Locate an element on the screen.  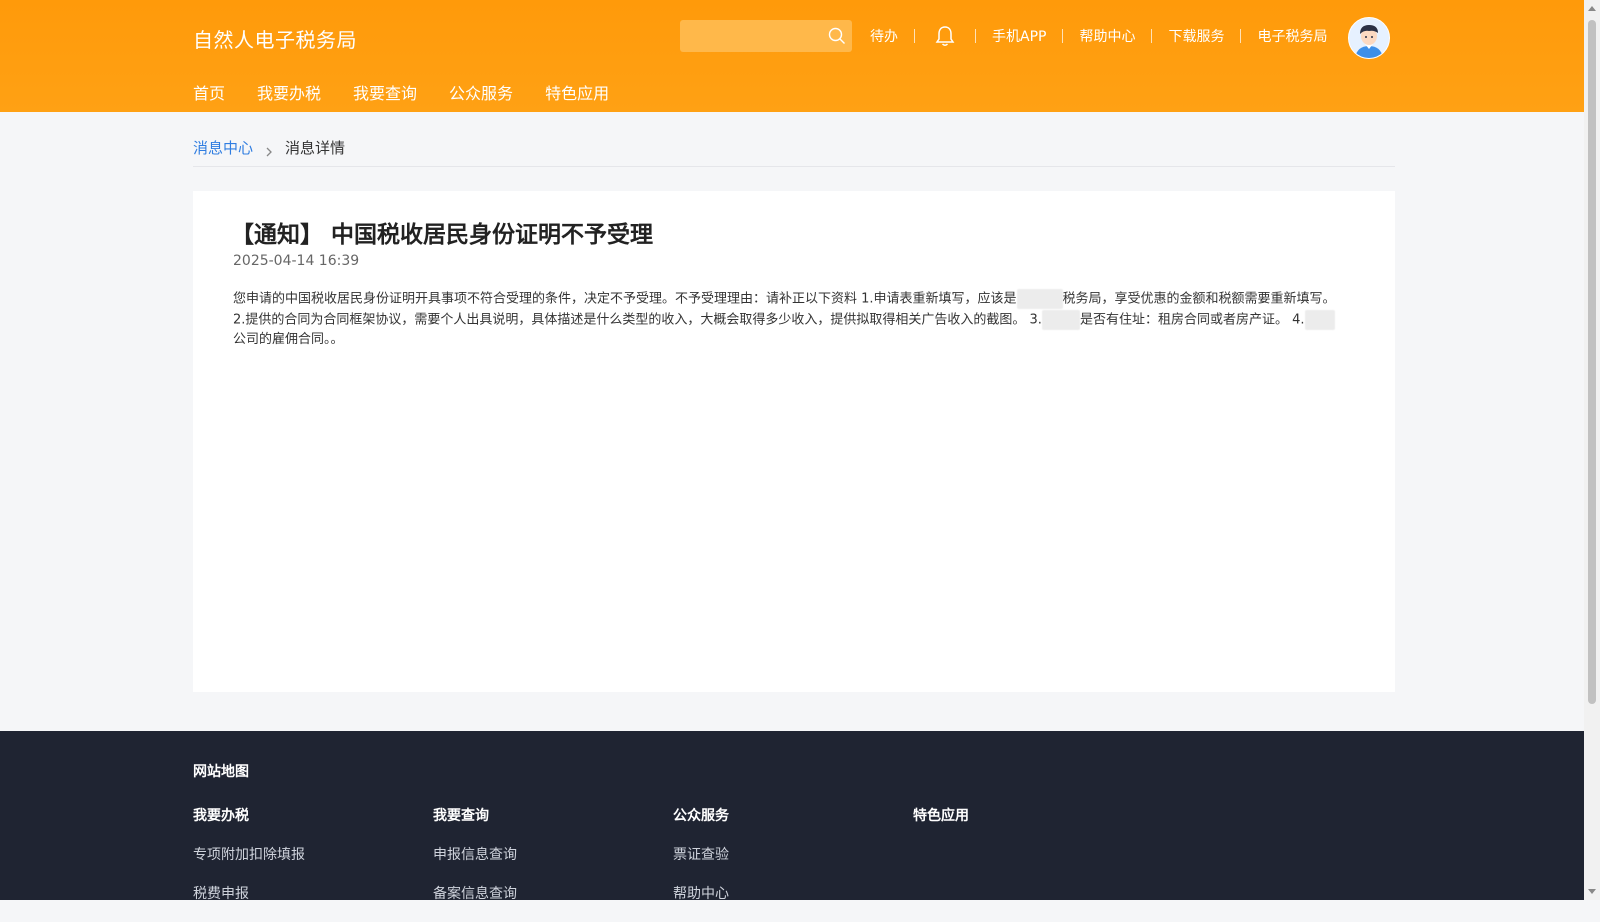
message-date: 2025-04-14 16:39 is located at coordinates (296, 261).